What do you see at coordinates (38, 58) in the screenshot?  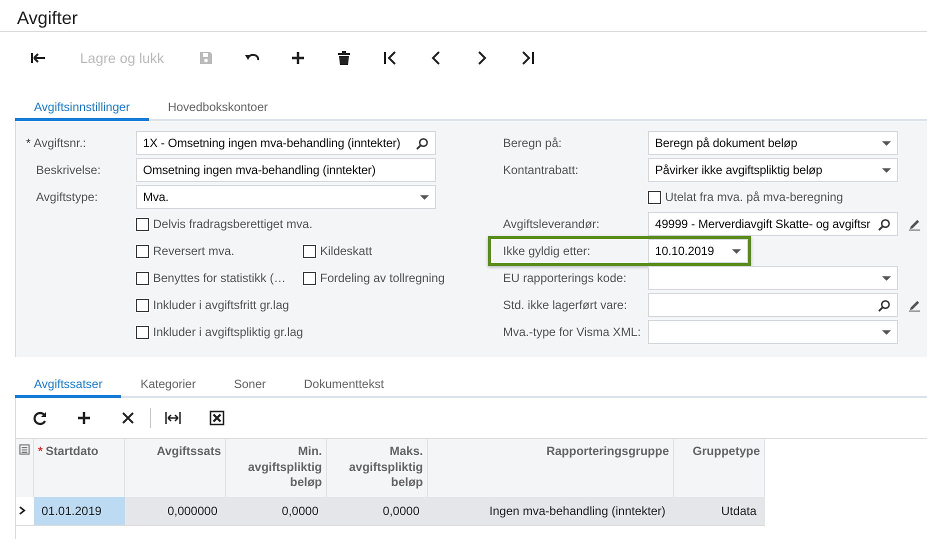 I see `back-arrow-icon` at bounding box center [38, 58].